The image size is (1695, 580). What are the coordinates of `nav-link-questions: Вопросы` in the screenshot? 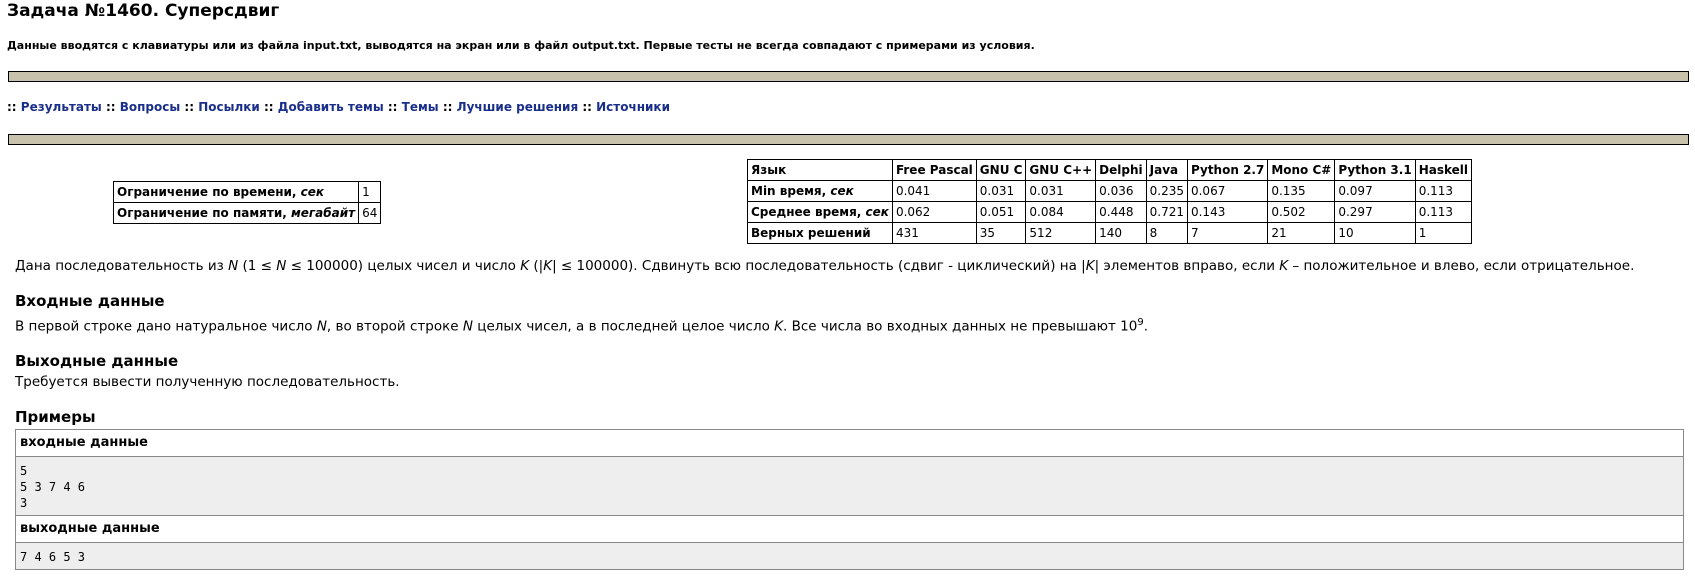 It's located at (150, 107).